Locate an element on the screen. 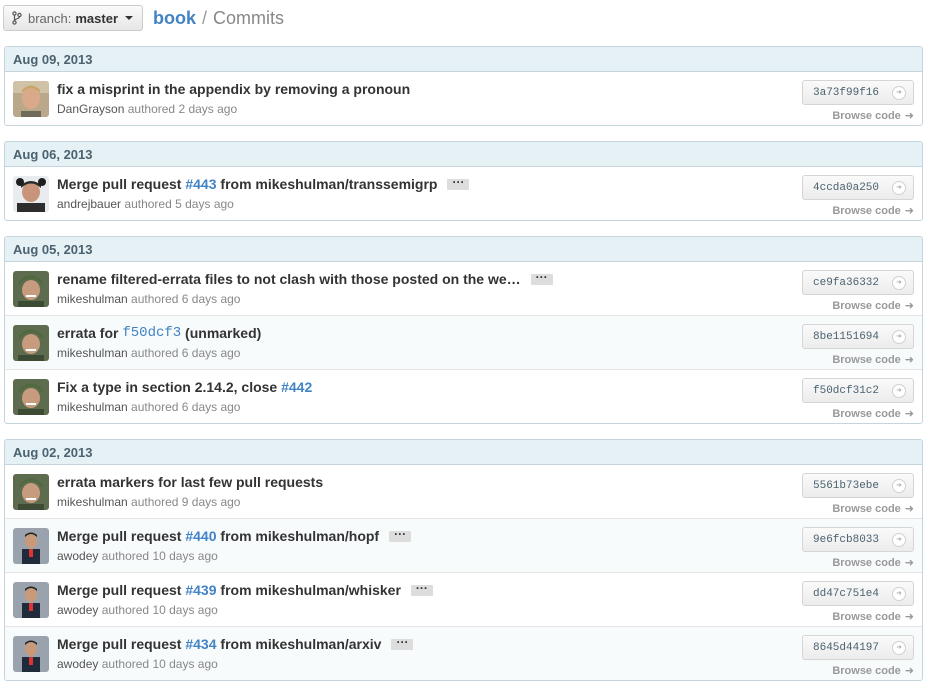 This screenshot has width=930, height=688. commit-title-link: from mikeshulman/arxiv is located at coordinates (299, 644).